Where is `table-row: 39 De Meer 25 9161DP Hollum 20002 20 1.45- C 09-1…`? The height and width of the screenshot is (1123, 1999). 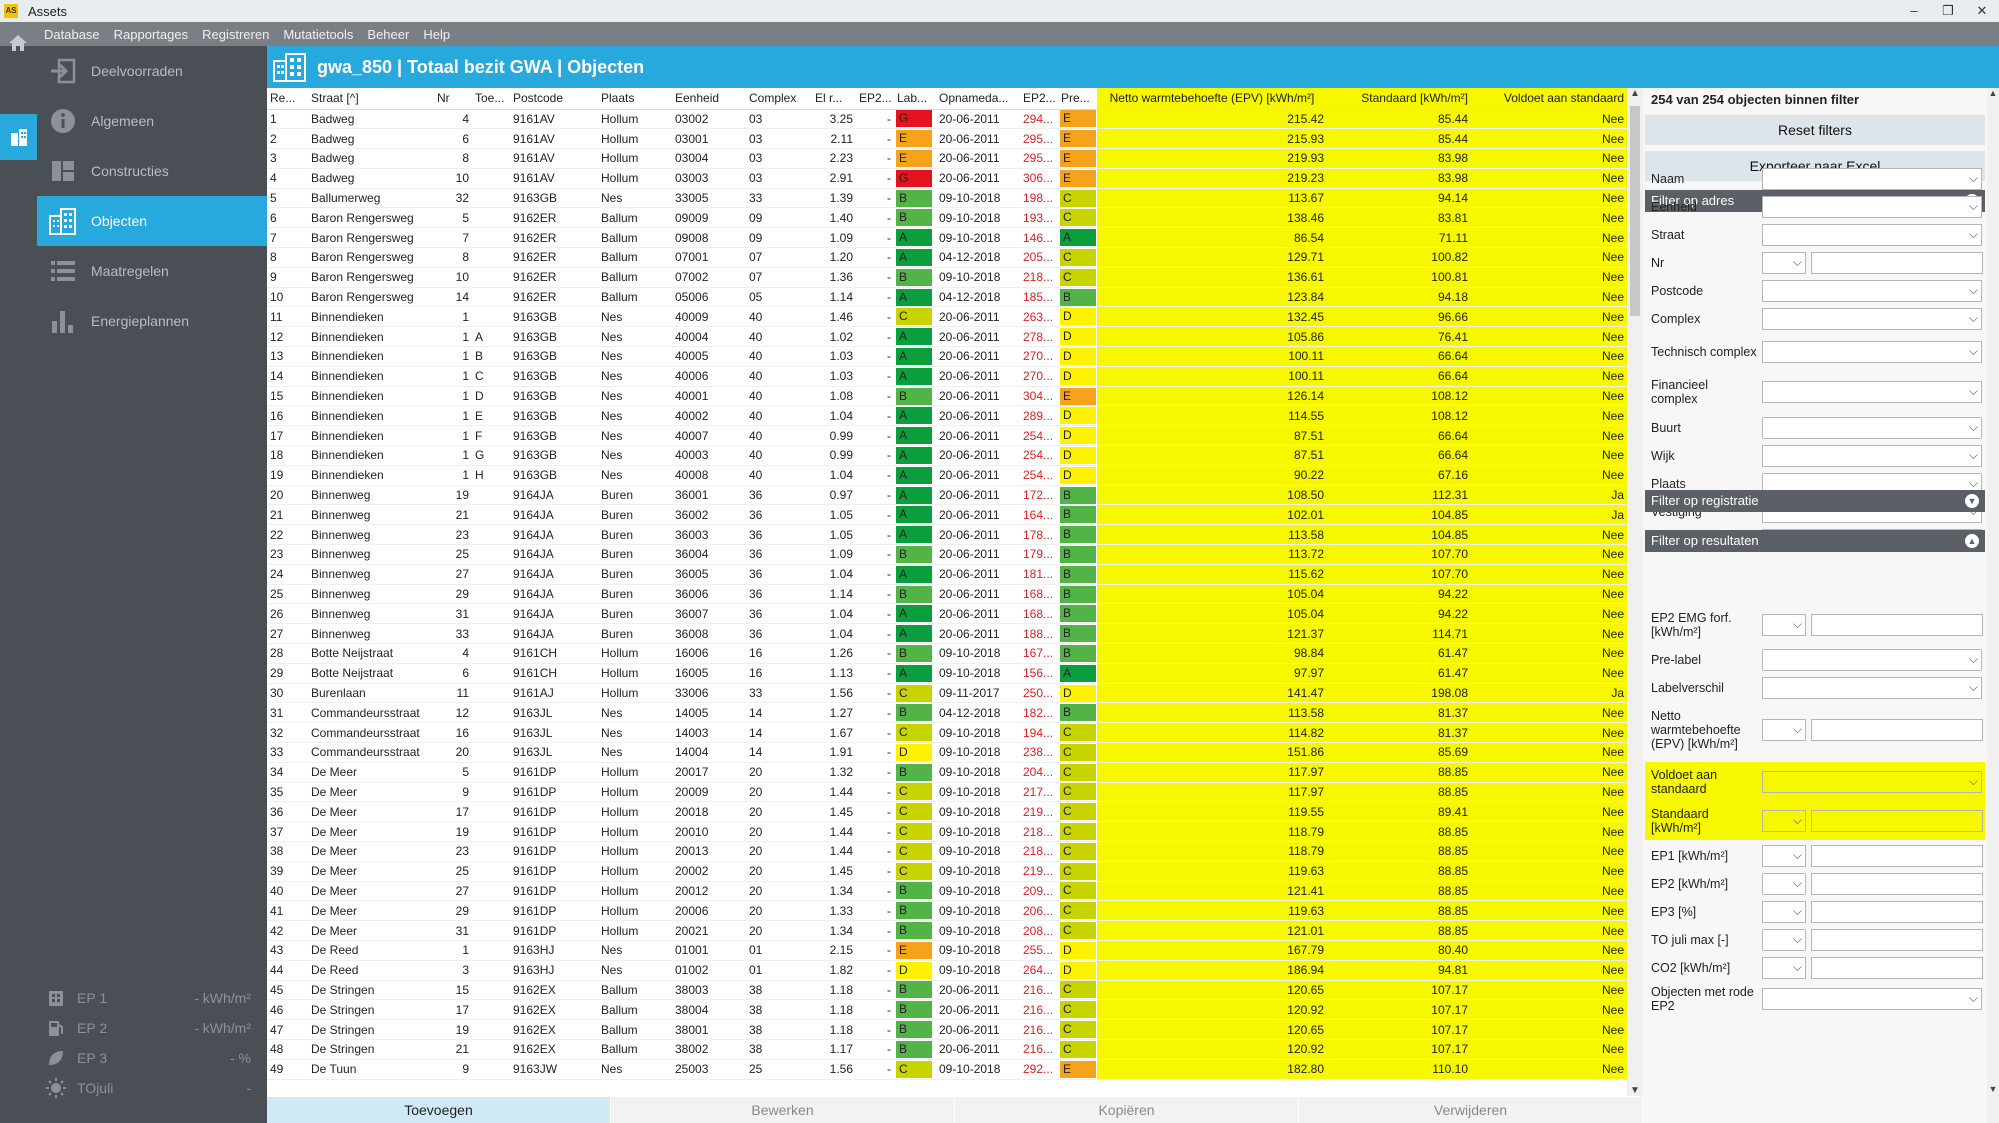 table-row: 39 De Meer 25 9161DP Hollum 20002 20 1.45- C 09-1… is located at coordinates (947, 871).